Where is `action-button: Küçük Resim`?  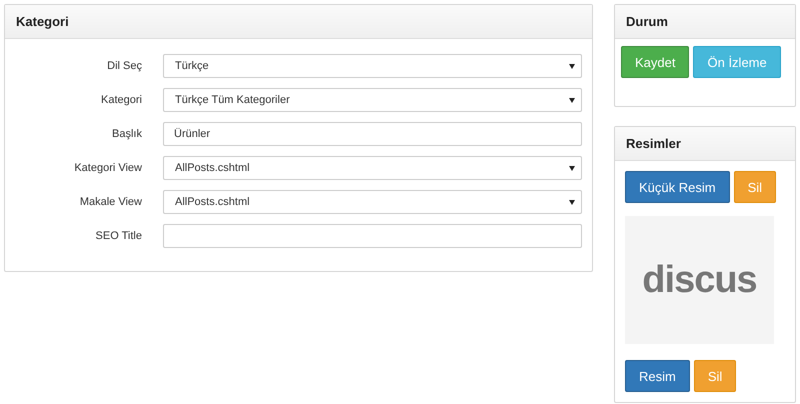
action-button: Küçük Resim is located at coordinates (677, 187).